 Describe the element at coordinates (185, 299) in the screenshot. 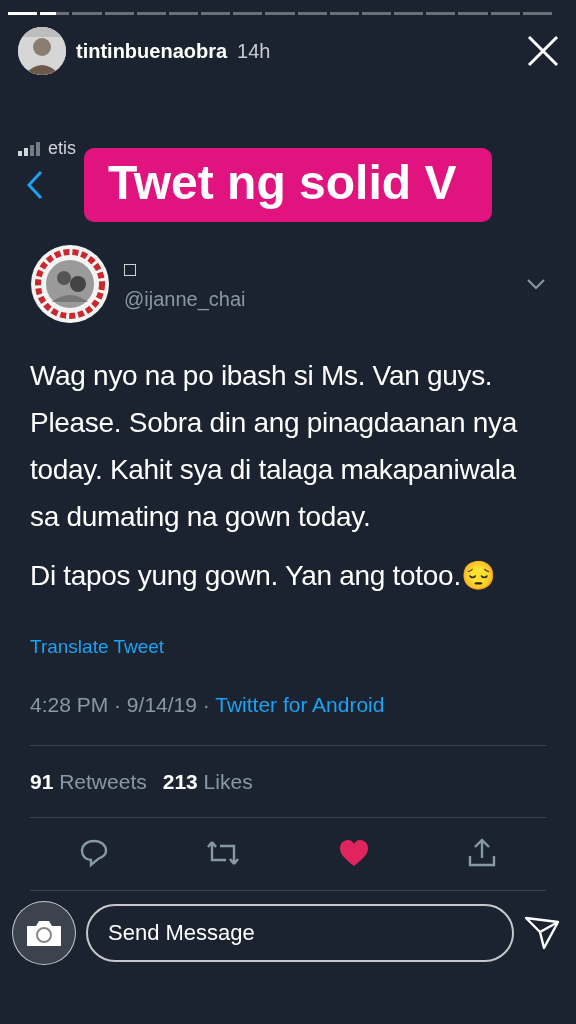

I see `user-handle: @ijanne_chai` at that location.